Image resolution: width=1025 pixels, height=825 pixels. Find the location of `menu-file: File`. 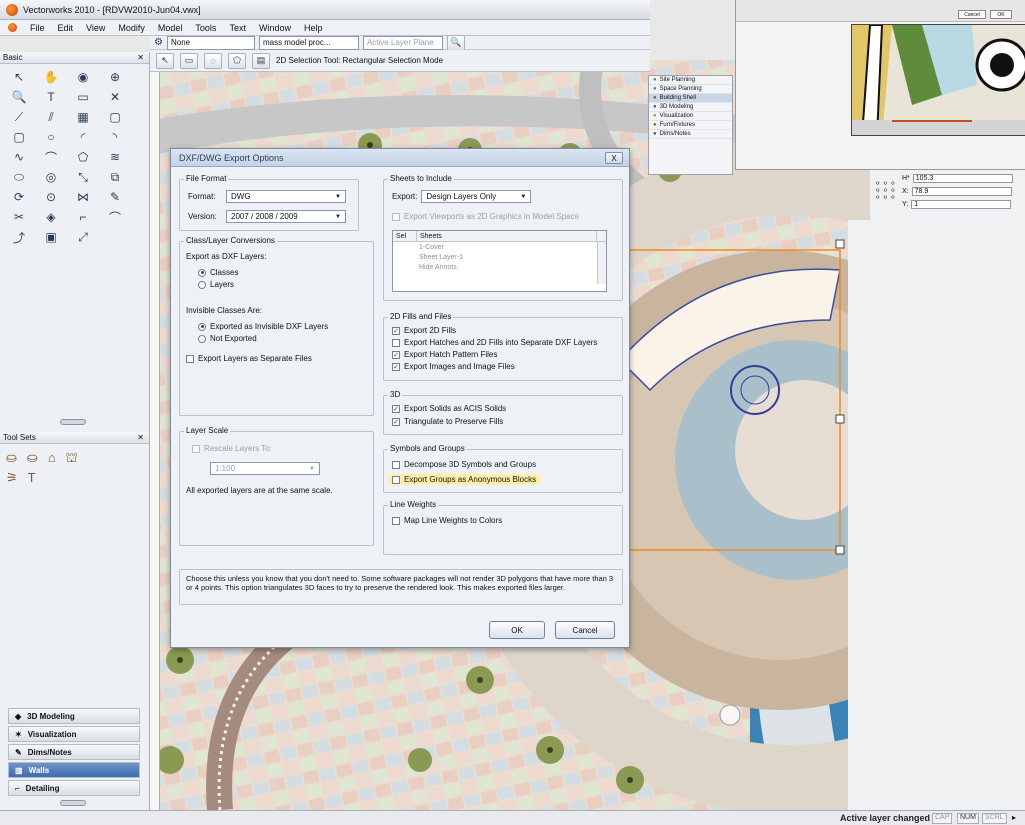

menu-file: File is located at coordinates (37, 28).